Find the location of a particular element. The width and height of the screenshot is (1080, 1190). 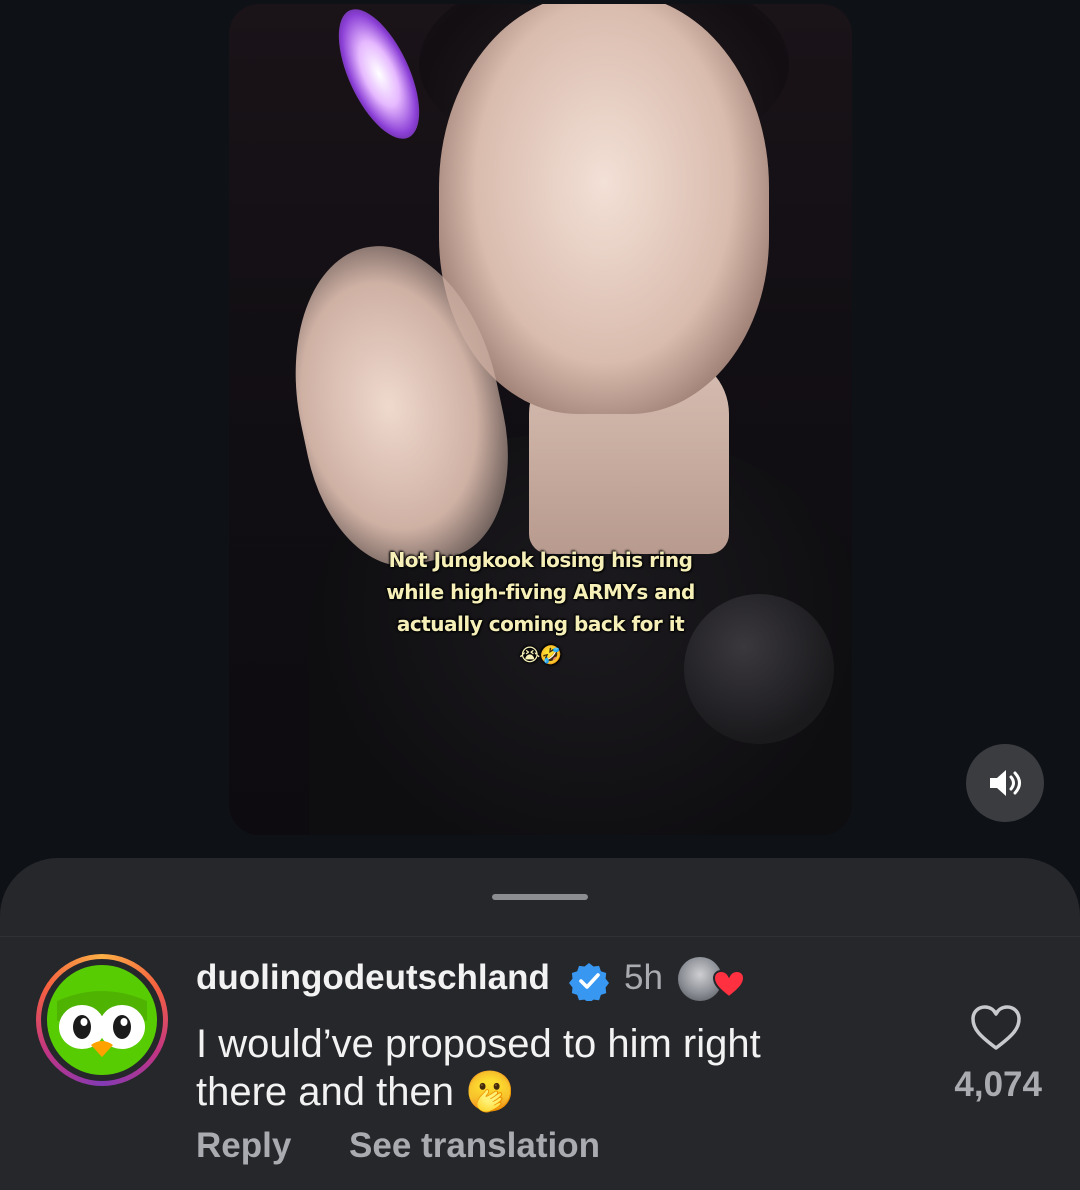

comment-text-line: I would’ve proposed to him right is located at coordinates (478, 1044).